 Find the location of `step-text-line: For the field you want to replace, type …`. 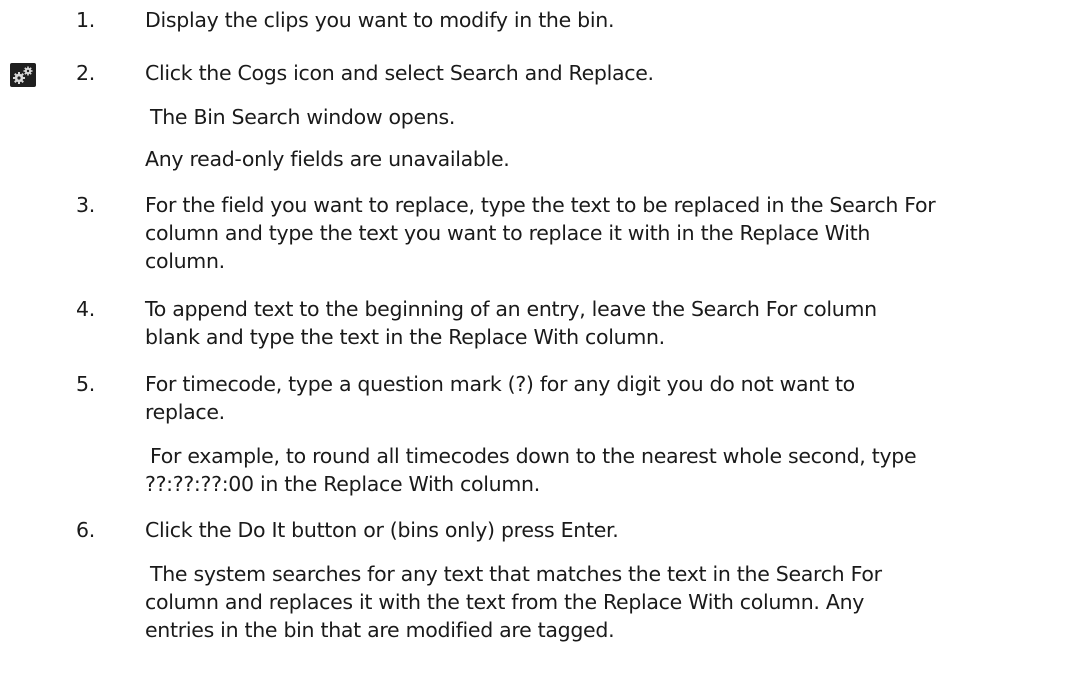

step-text-line: For the field you want to replace, type … is located at coordinates (540, 205).